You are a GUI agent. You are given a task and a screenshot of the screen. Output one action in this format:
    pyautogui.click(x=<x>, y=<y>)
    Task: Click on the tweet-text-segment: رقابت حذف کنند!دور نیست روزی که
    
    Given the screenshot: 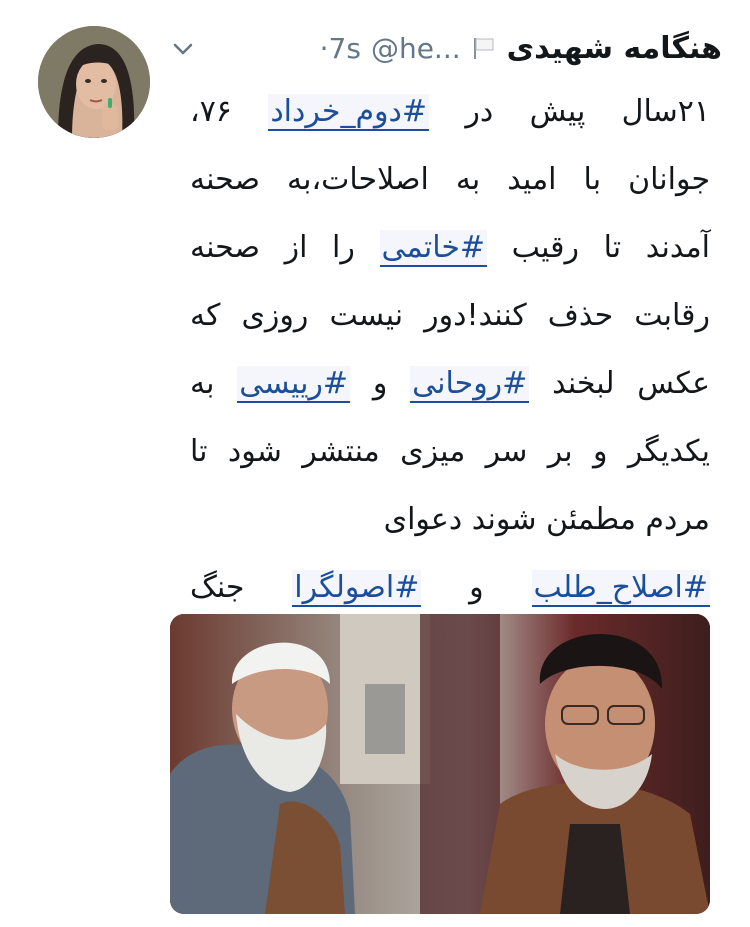 What is the action you would take?
    pyautogui.click(x=450, y=315)
    